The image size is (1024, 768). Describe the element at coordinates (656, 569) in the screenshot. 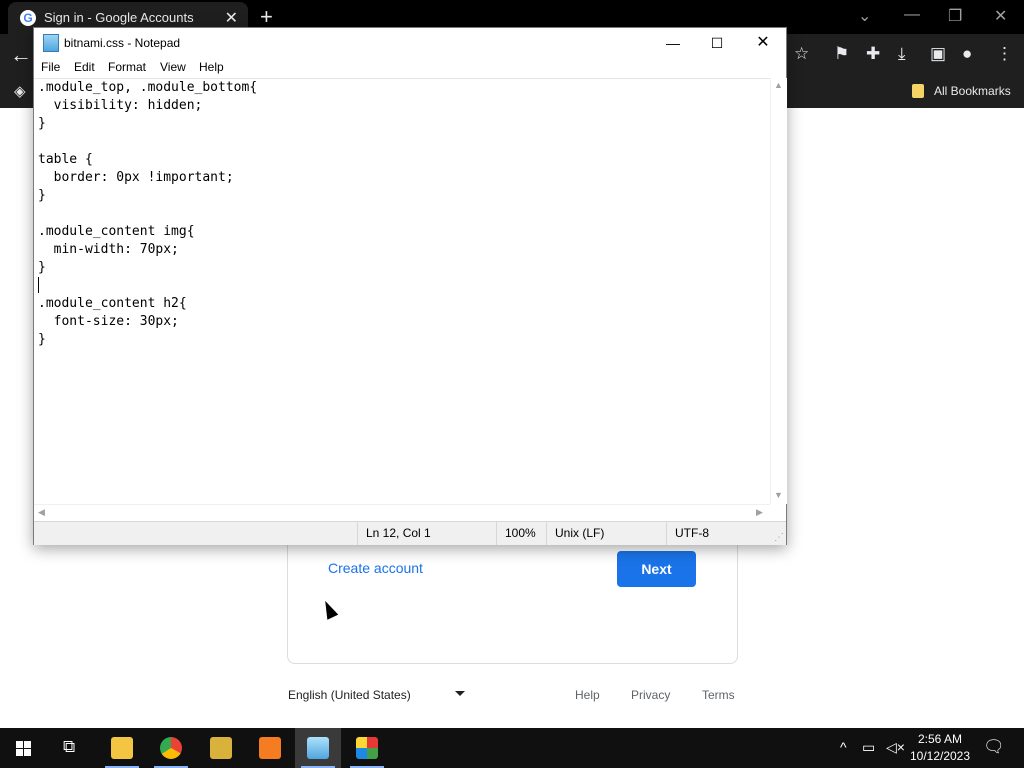

I see `next-button: Next` at that location.